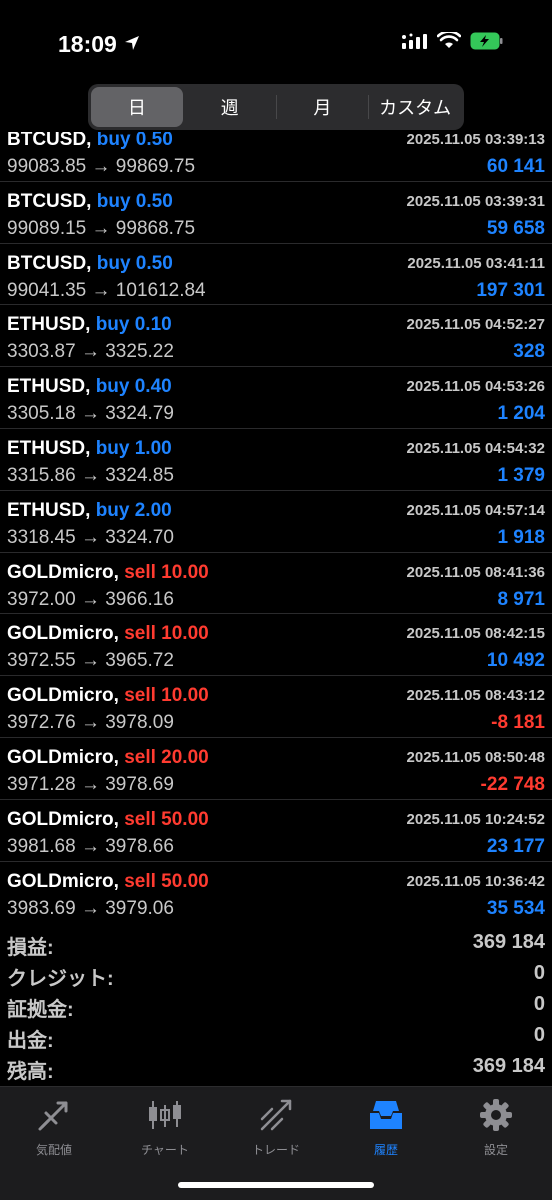 The width and height of the screenshot is (552, 1200). Describe the element at coordinates (60, 979) in the screenshot. I see `summary-label: クレジット:` at that location.